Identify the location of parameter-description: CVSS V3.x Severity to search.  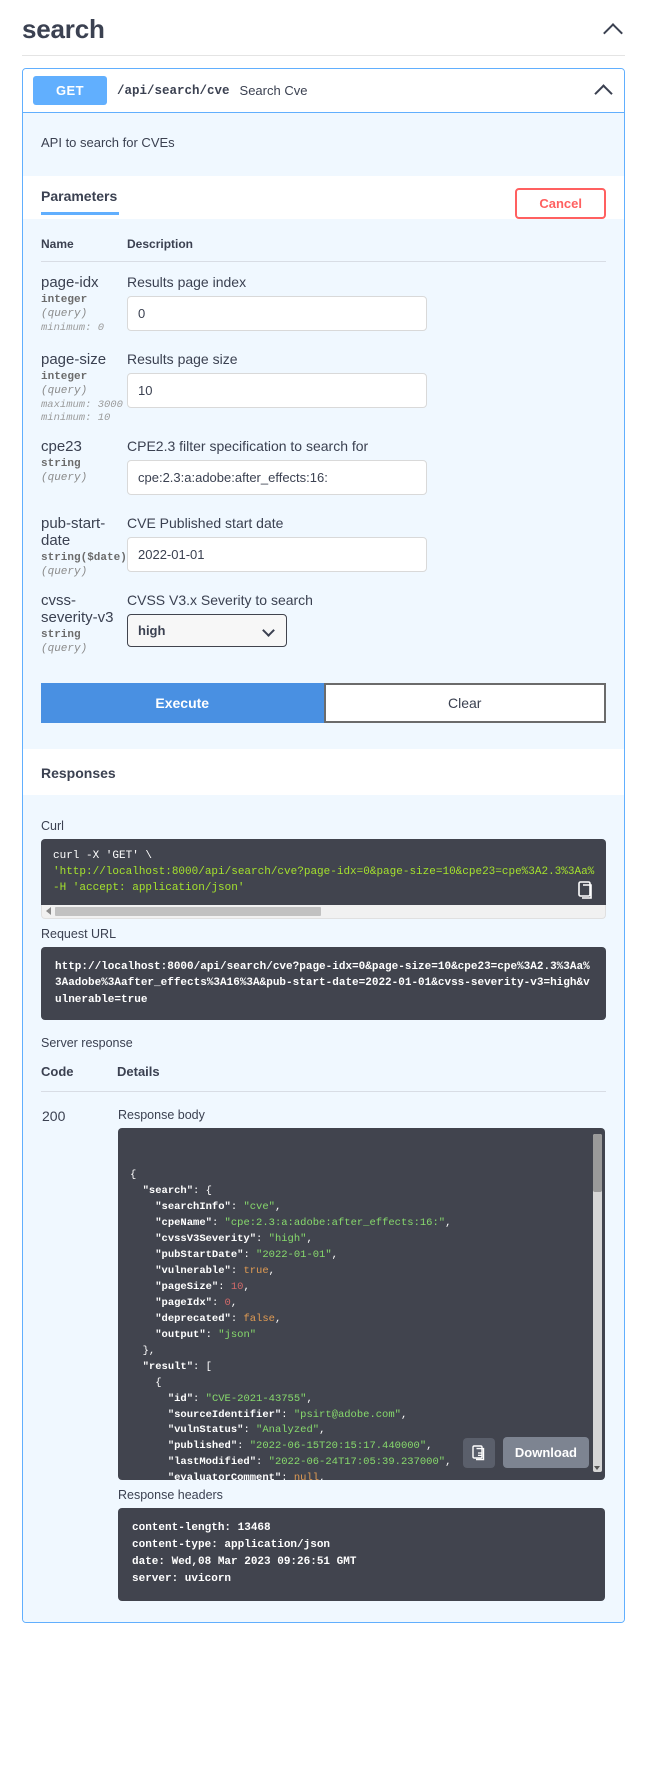
(220, 599).